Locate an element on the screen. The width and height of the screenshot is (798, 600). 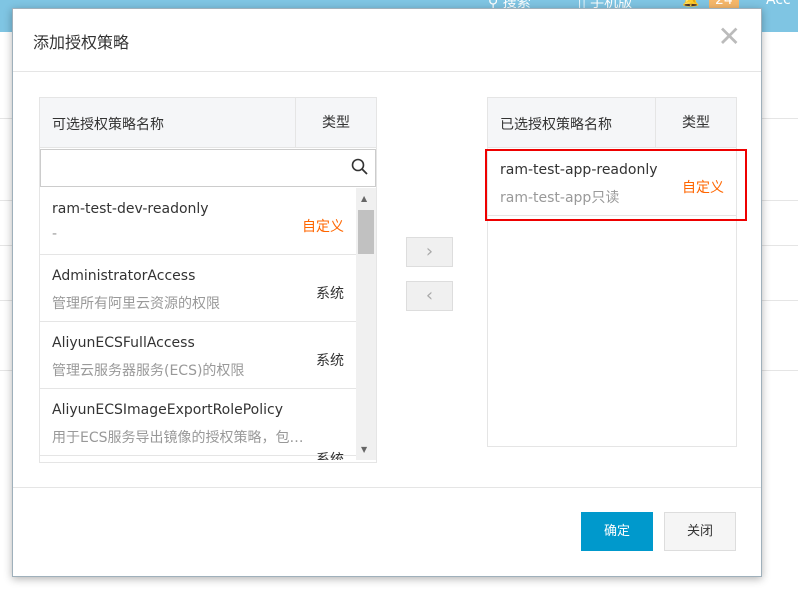
policy-name: AdministratorAccess is located at coordinates (124, 276).